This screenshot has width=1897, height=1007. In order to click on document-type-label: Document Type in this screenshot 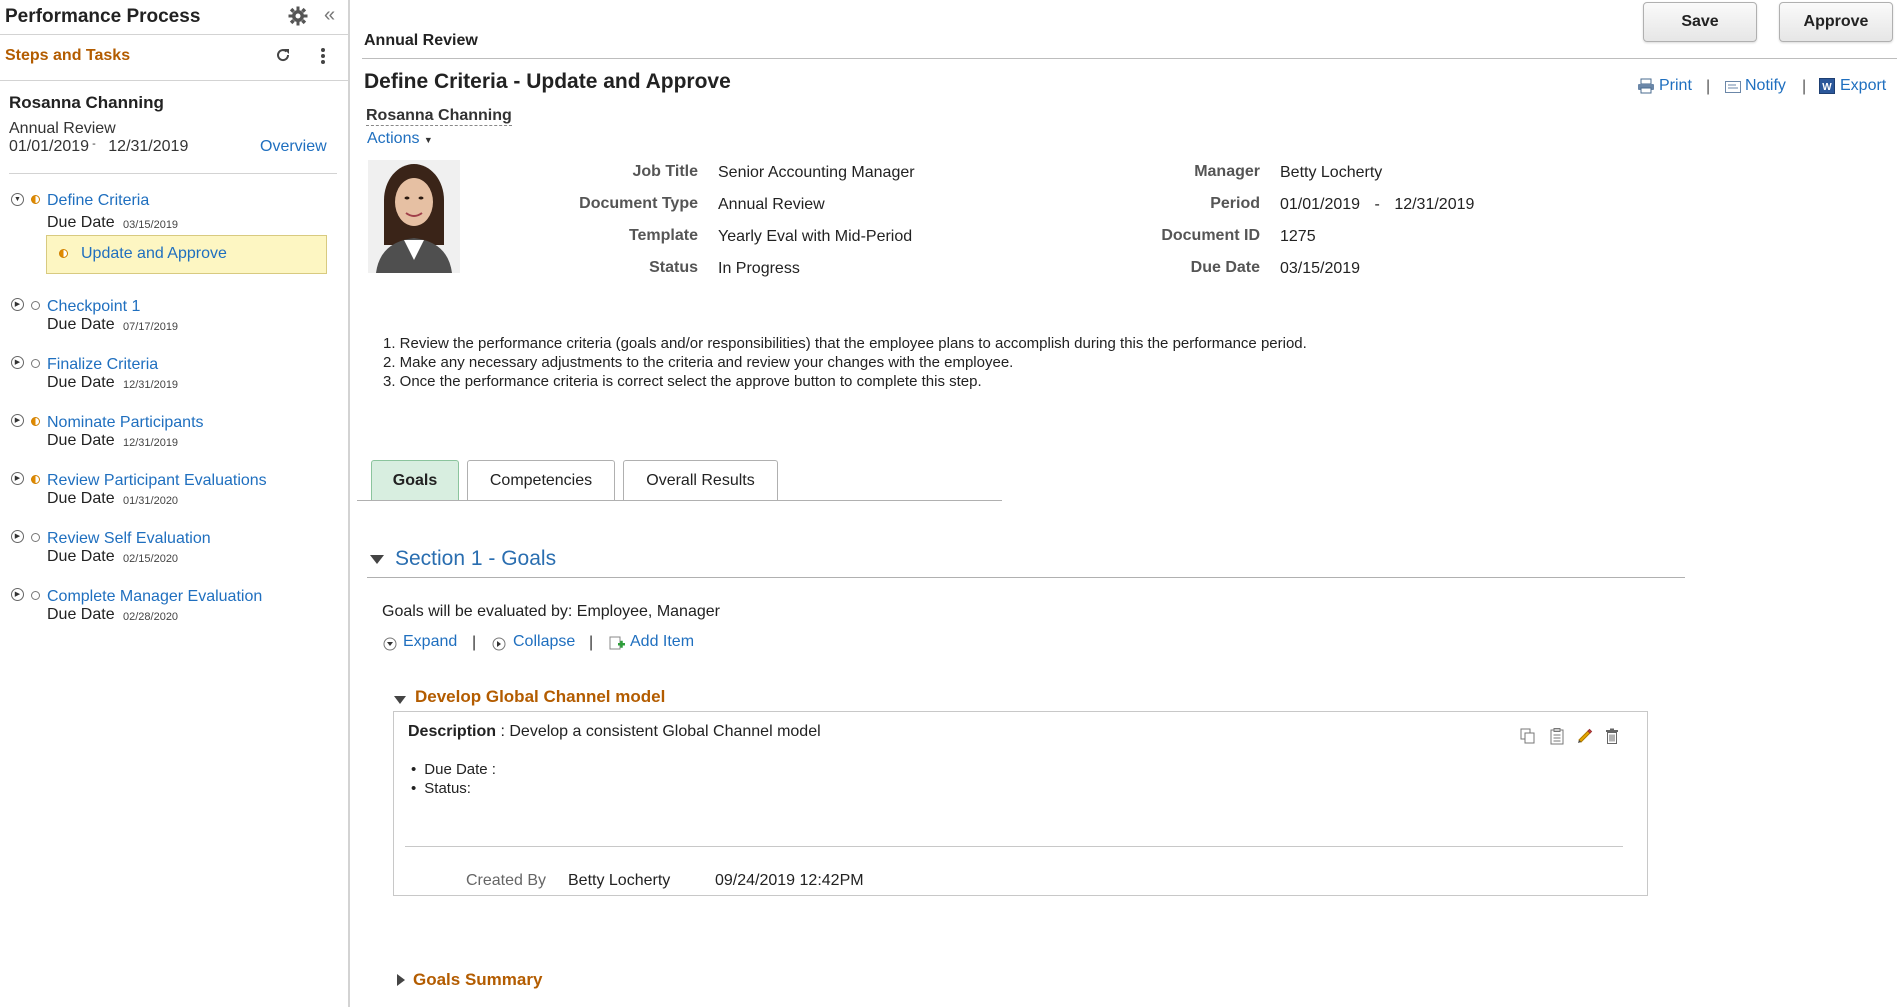, I will do `click(638, 203)`.